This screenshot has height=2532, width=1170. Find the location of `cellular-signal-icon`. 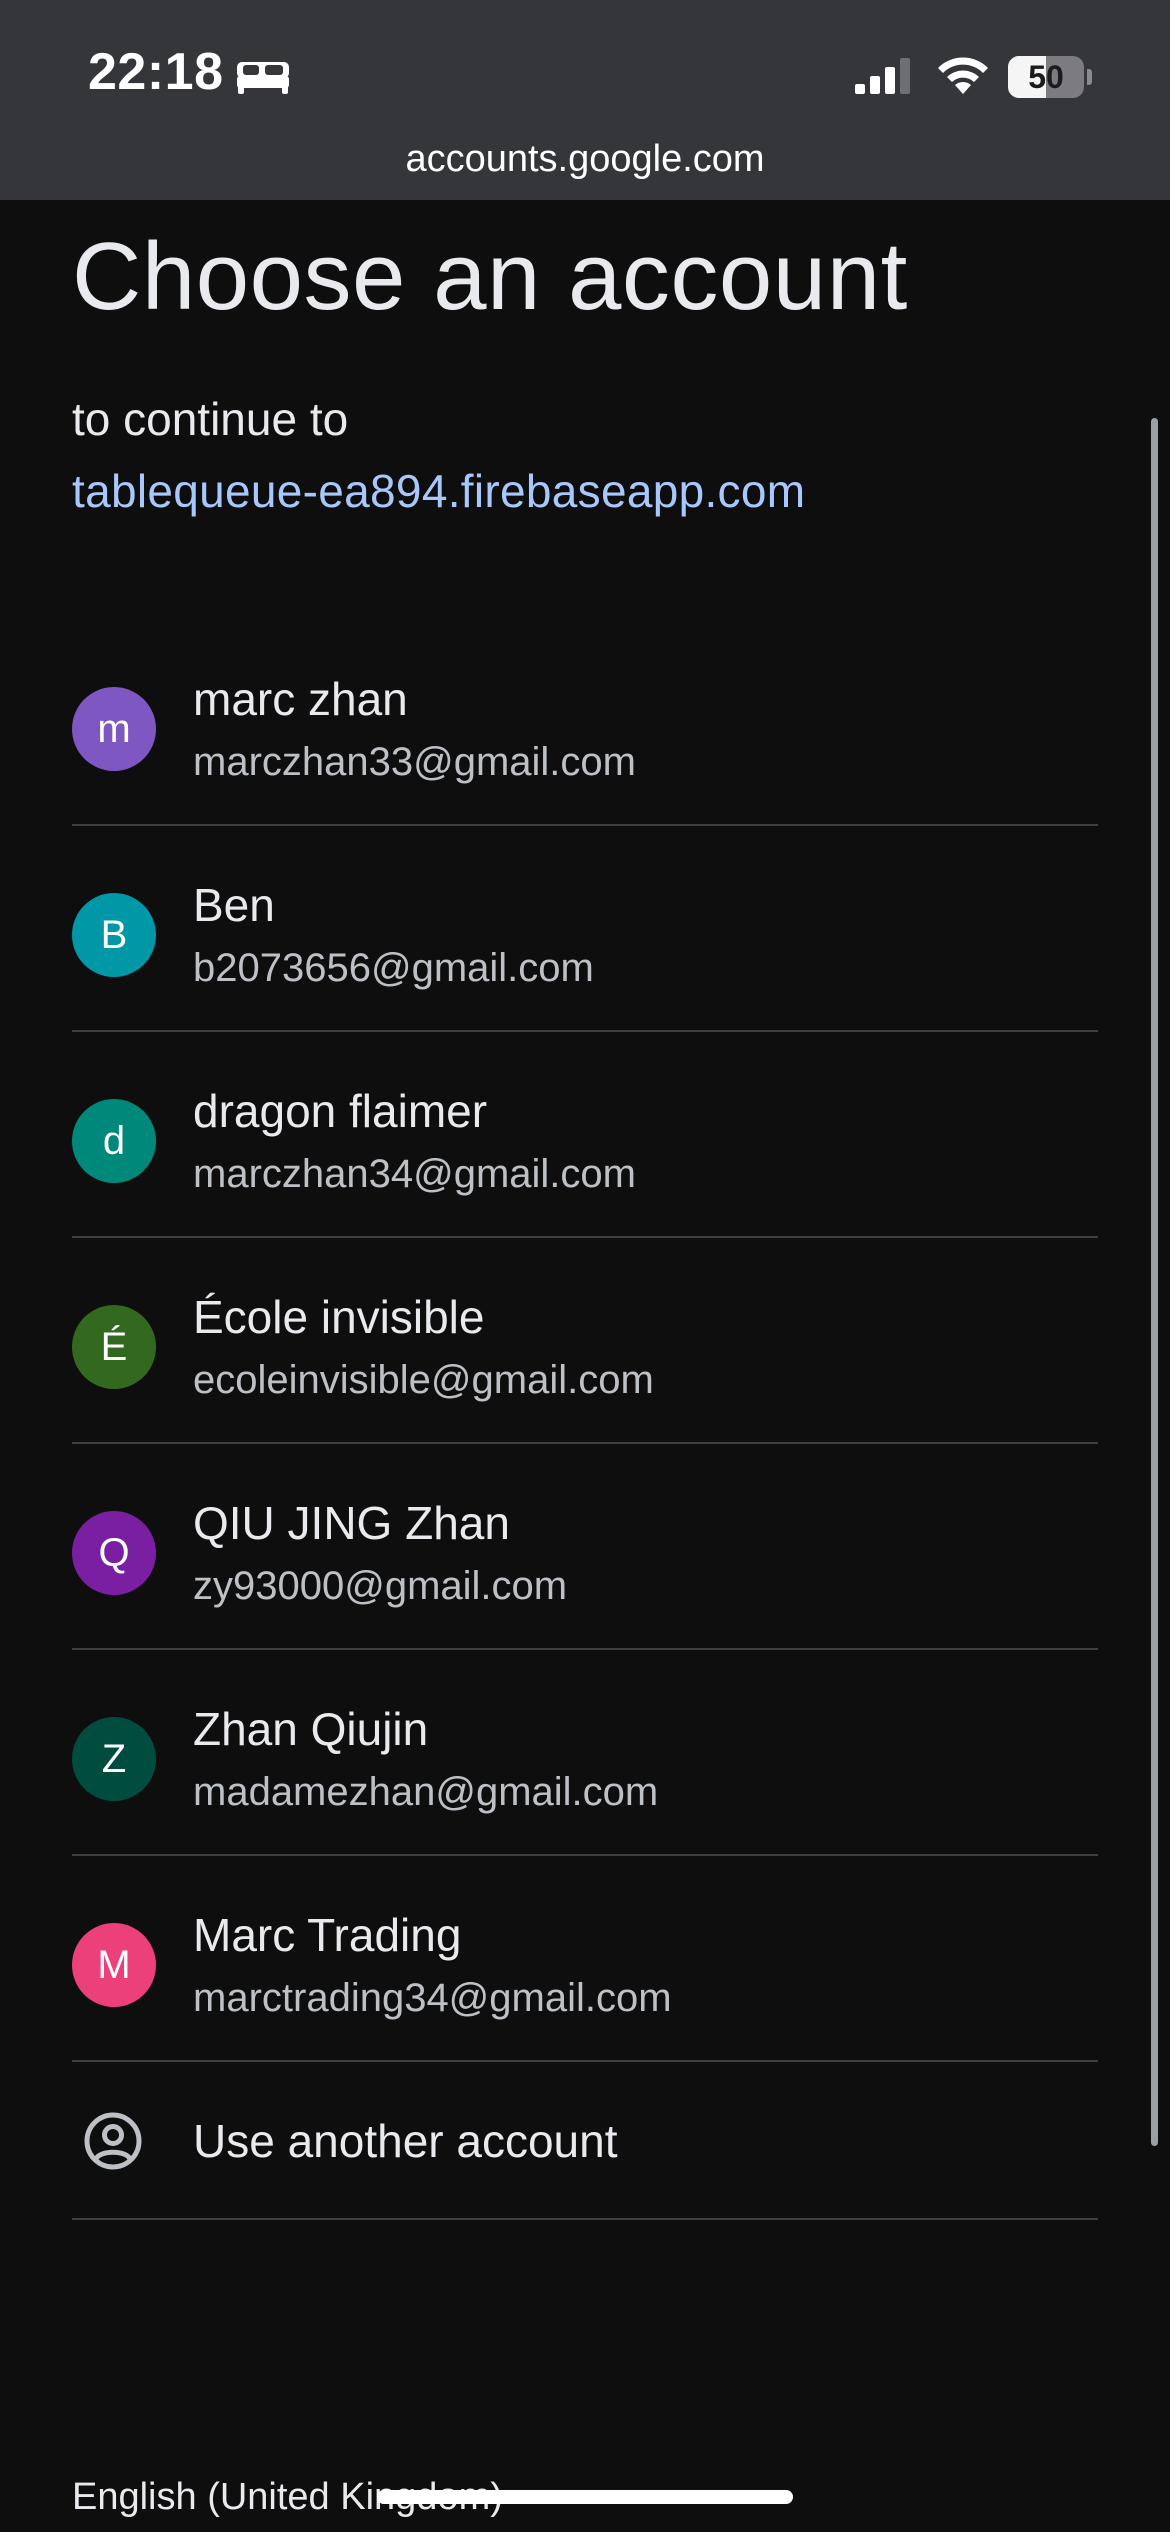

cellular-signal-icon is located at coordinates (882, 76).